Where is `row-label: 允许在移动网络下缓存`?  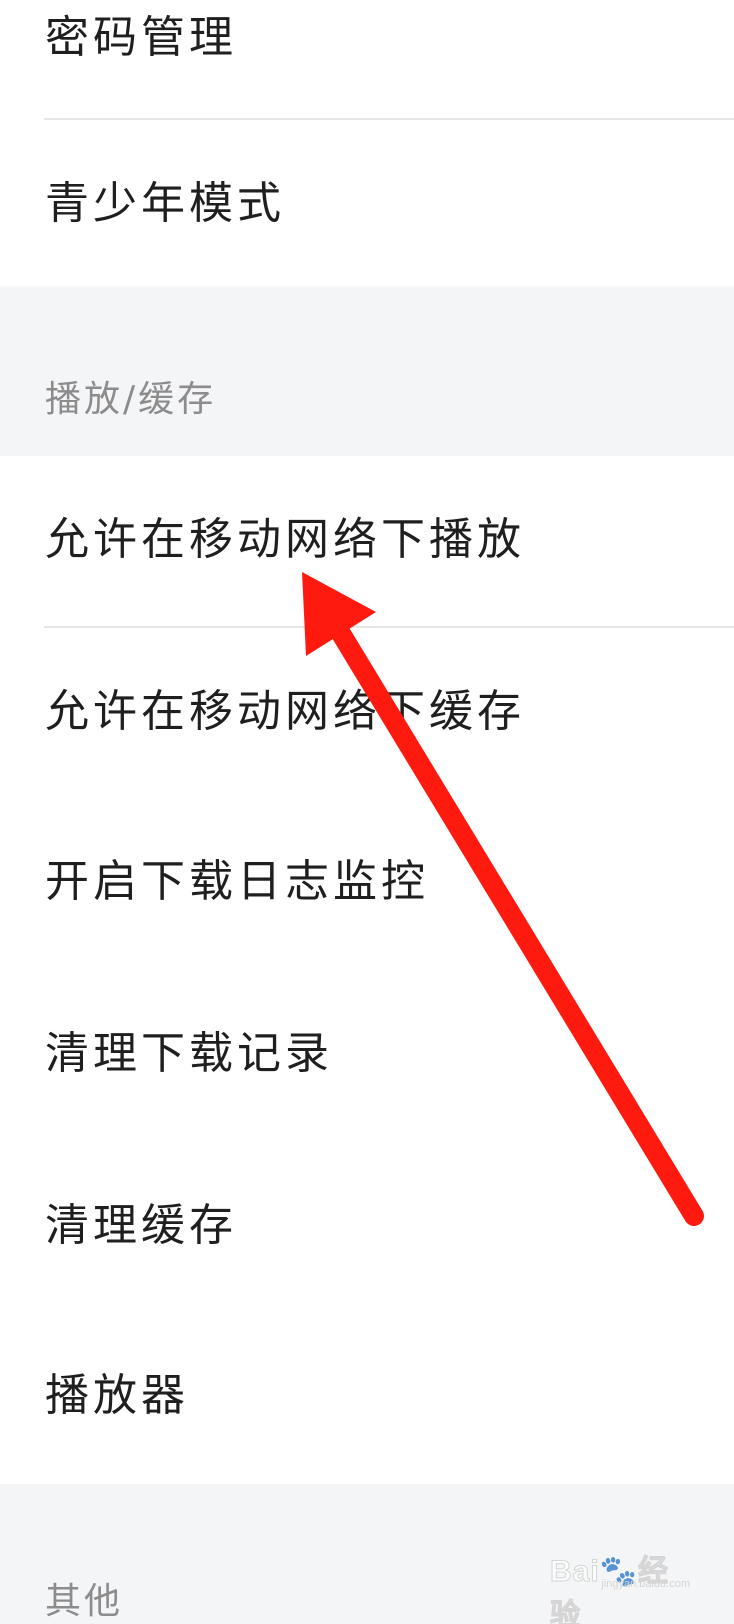
row-label: 允许在移动网络下缓存 is located at coordinates (285, 711).